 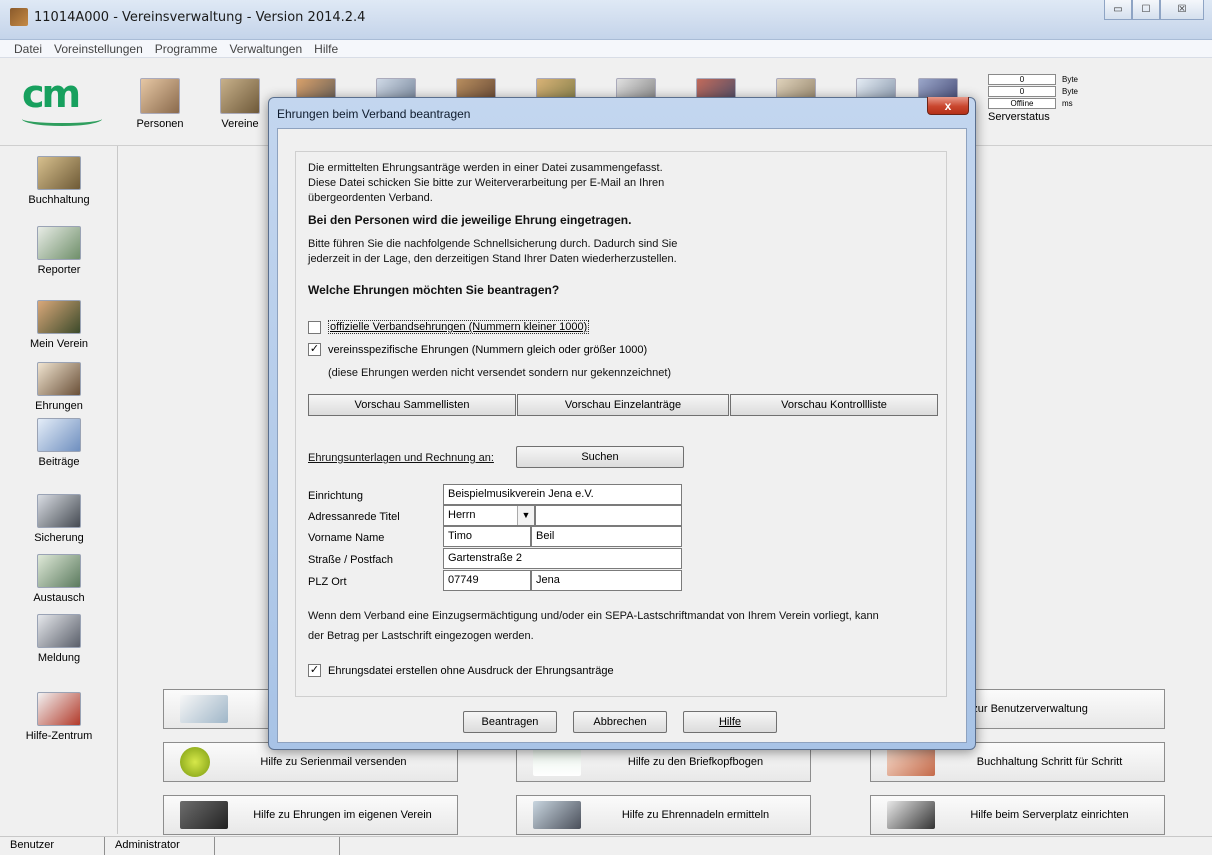 I want to click on sidebar-item-label: Buchhaltung, so click(x=59, y=200).